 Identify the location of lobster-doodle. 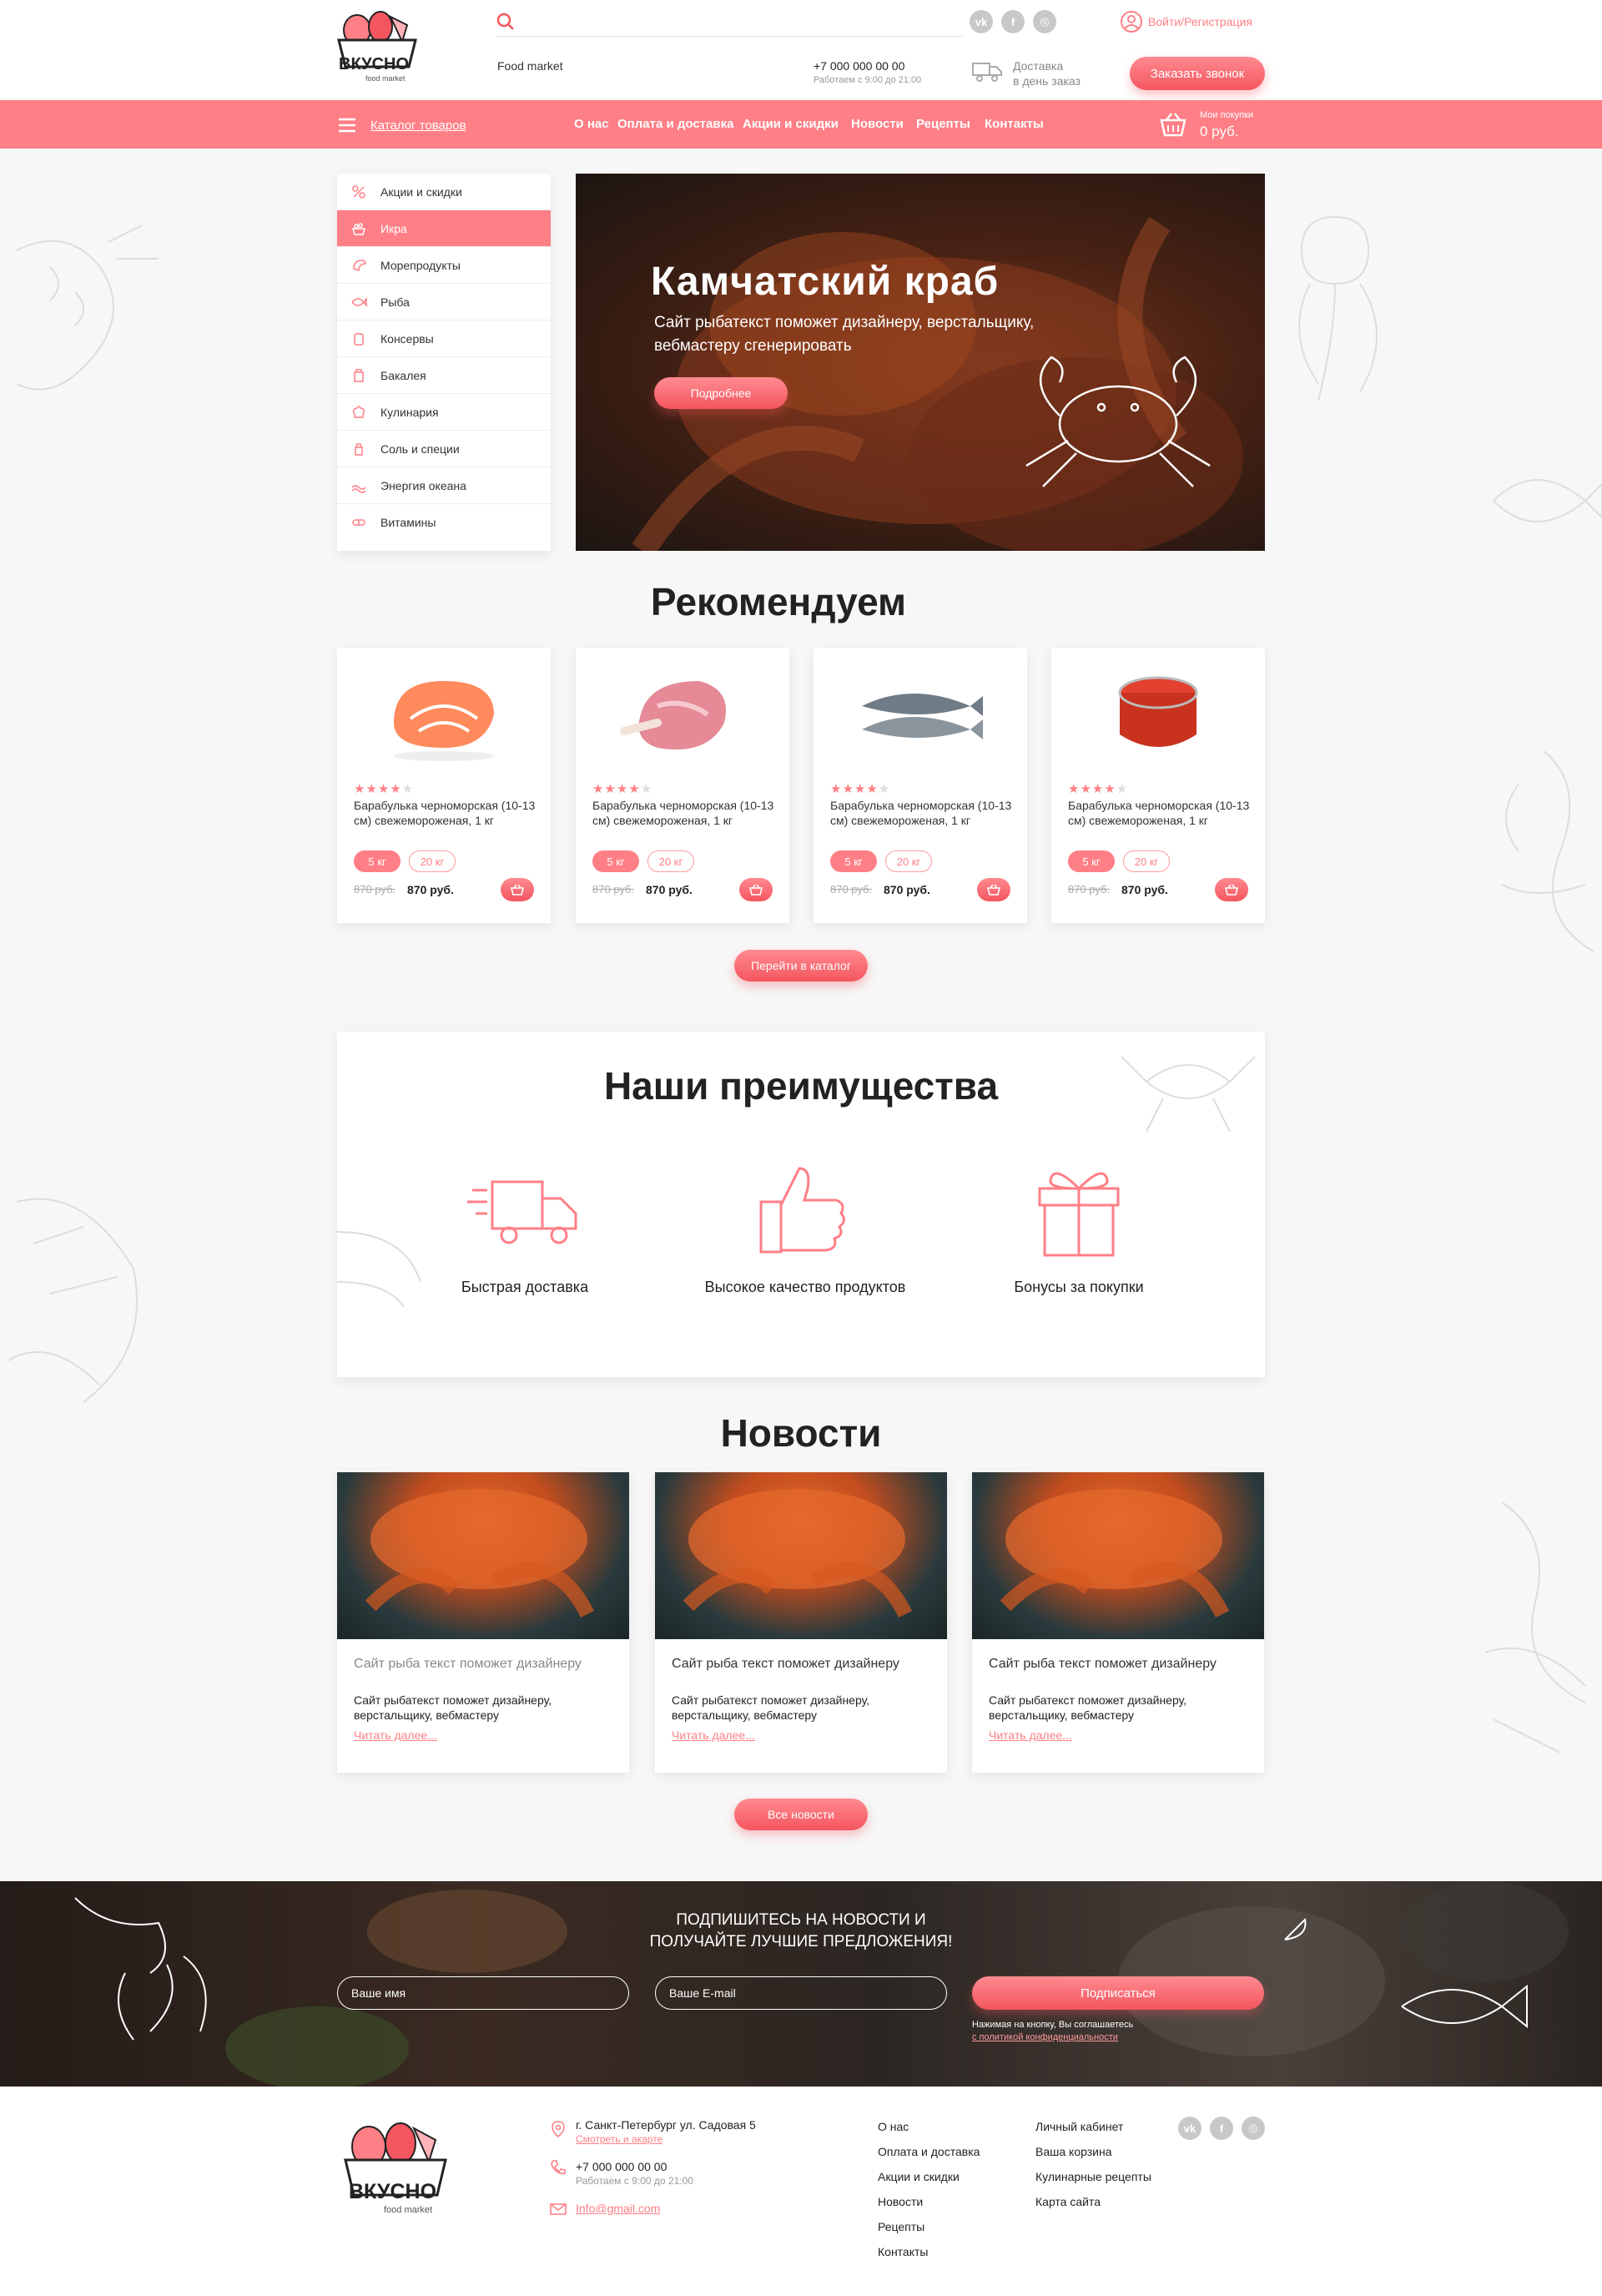
(87, 308).